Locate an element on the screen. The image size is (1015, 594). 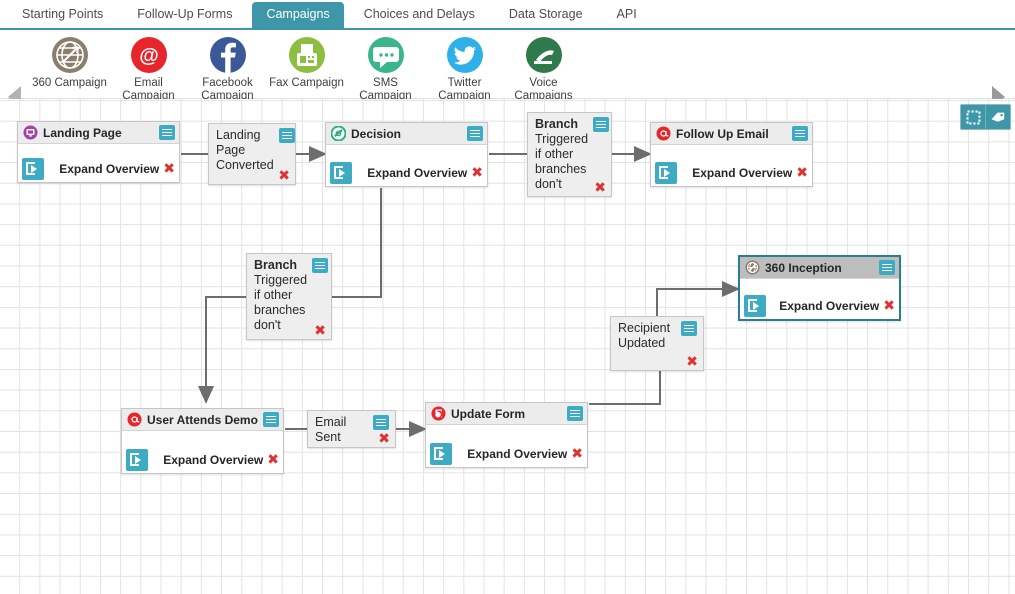
marquee-select-icon is located at coordinates (973, 117).